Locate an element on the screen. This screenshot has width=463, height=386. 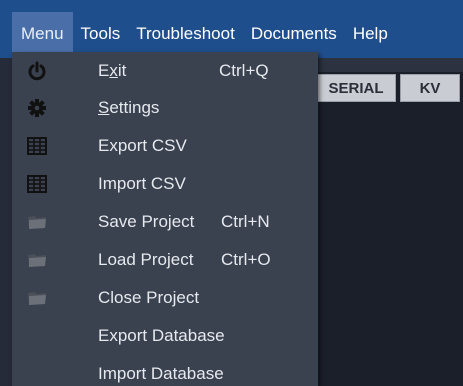
menu-item-close-project: Close Project is located at coordinates (165, 298).